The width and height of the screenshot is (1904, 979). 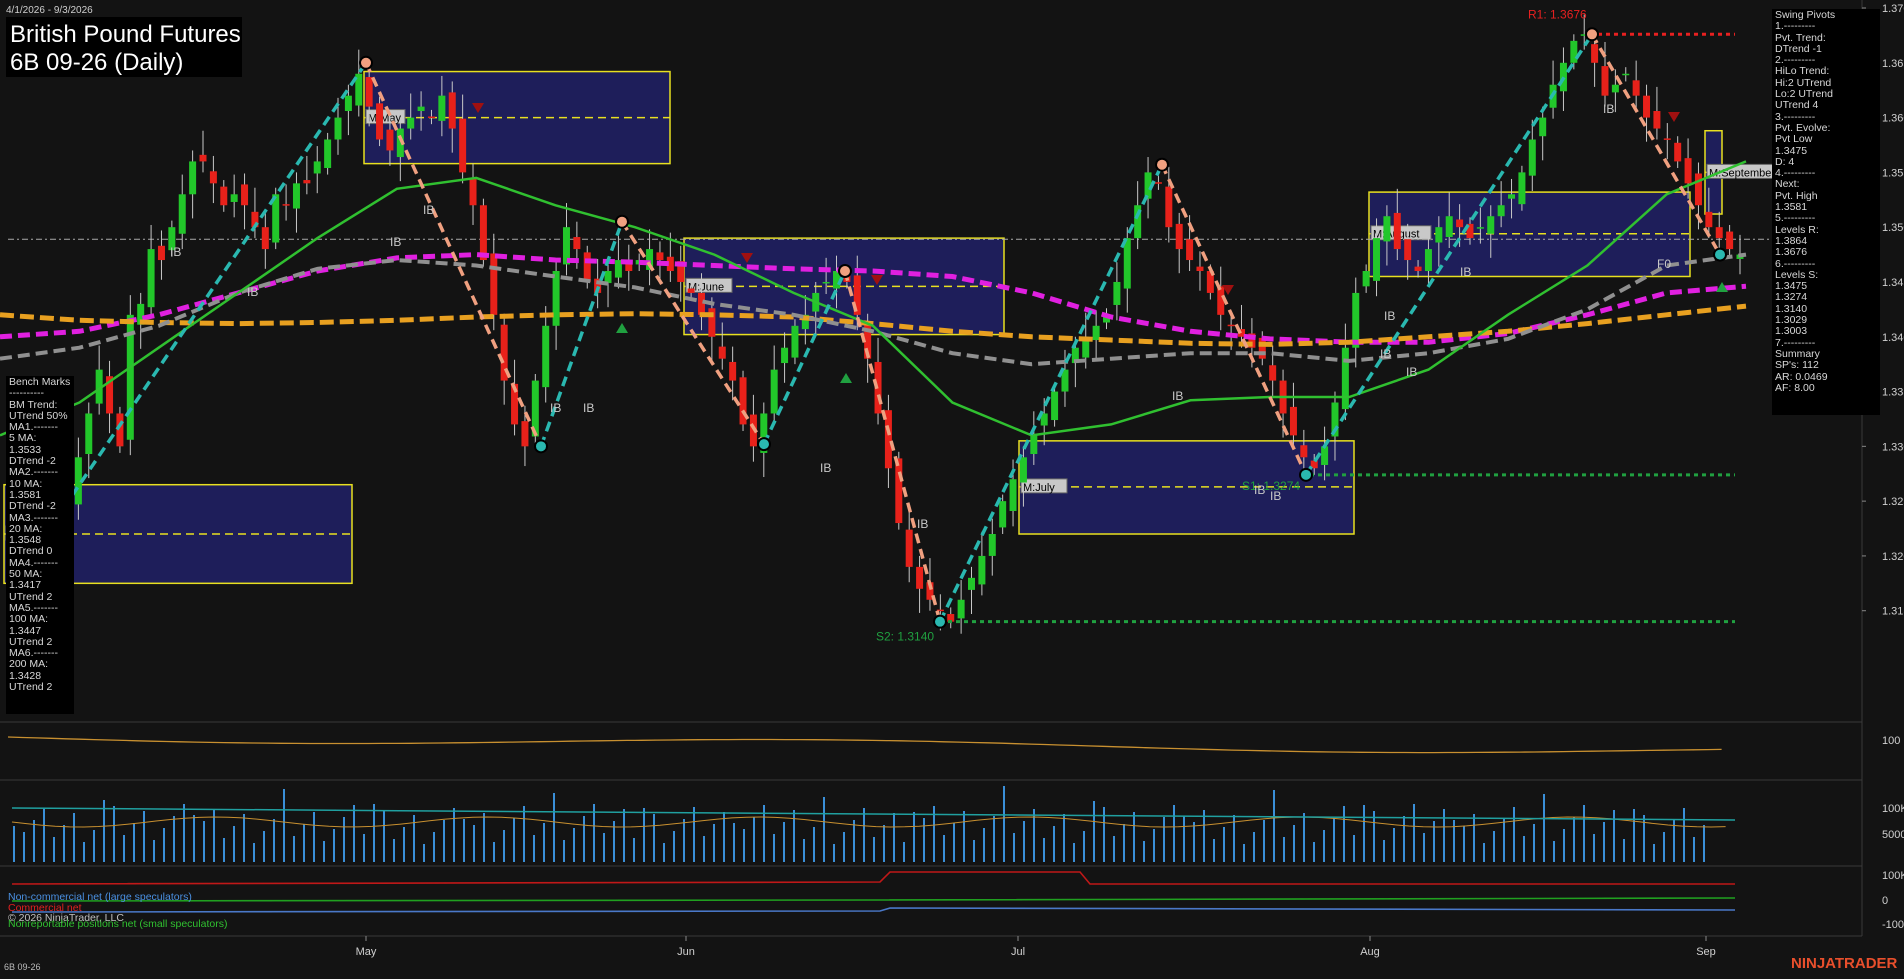 What do you see at coordinates (1893, 173) in the screenshot?
I see `y-tick-label: 1.3550` at bounding box center [1893, 173].